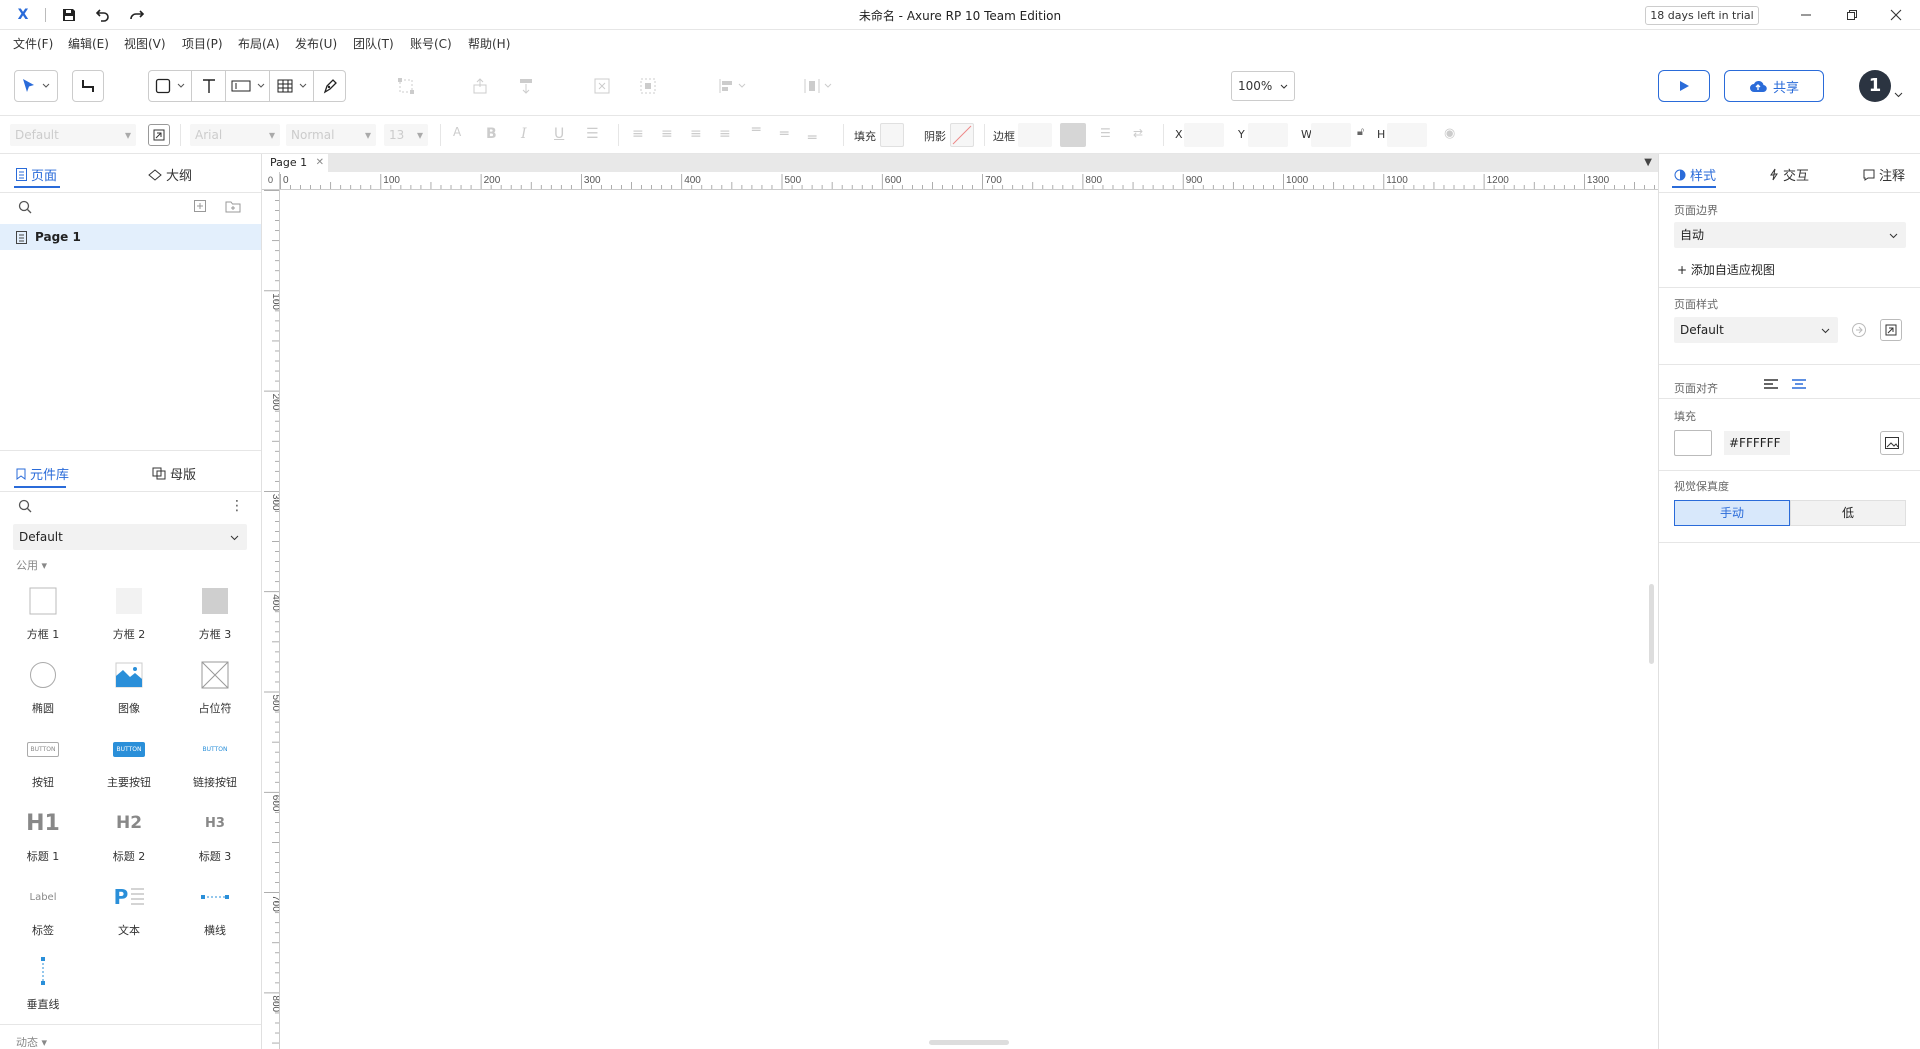 This screenshot has width=1920, height=1049. I want to click on style-edit-icon, so click(159, 135).